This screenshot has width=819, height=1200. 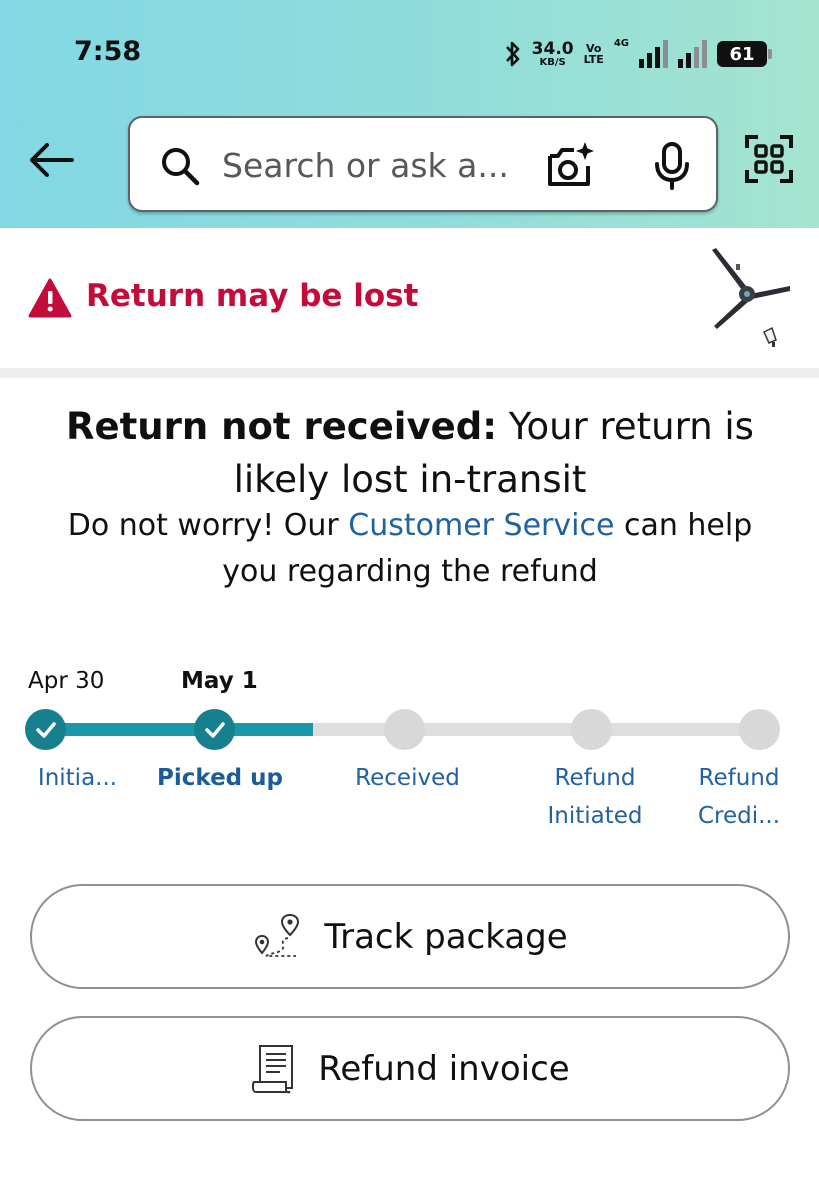 What do you see at coordinates (277, 935) in the screenshot?
I see `route-map-icon` at bounding box center [277, 935].